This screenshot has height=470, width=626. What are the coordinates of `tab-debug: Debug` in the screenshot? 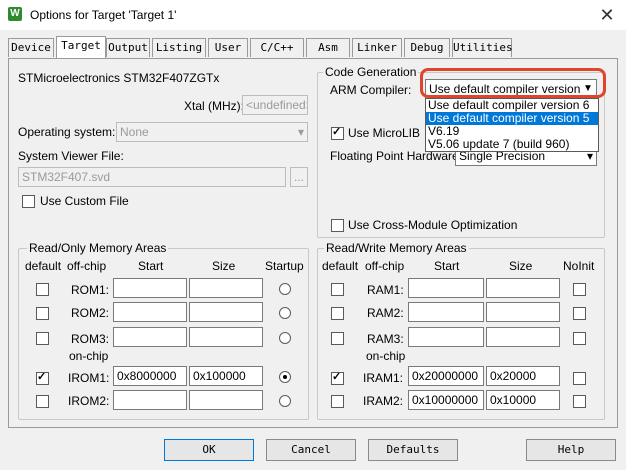 It's located at (427, 47).